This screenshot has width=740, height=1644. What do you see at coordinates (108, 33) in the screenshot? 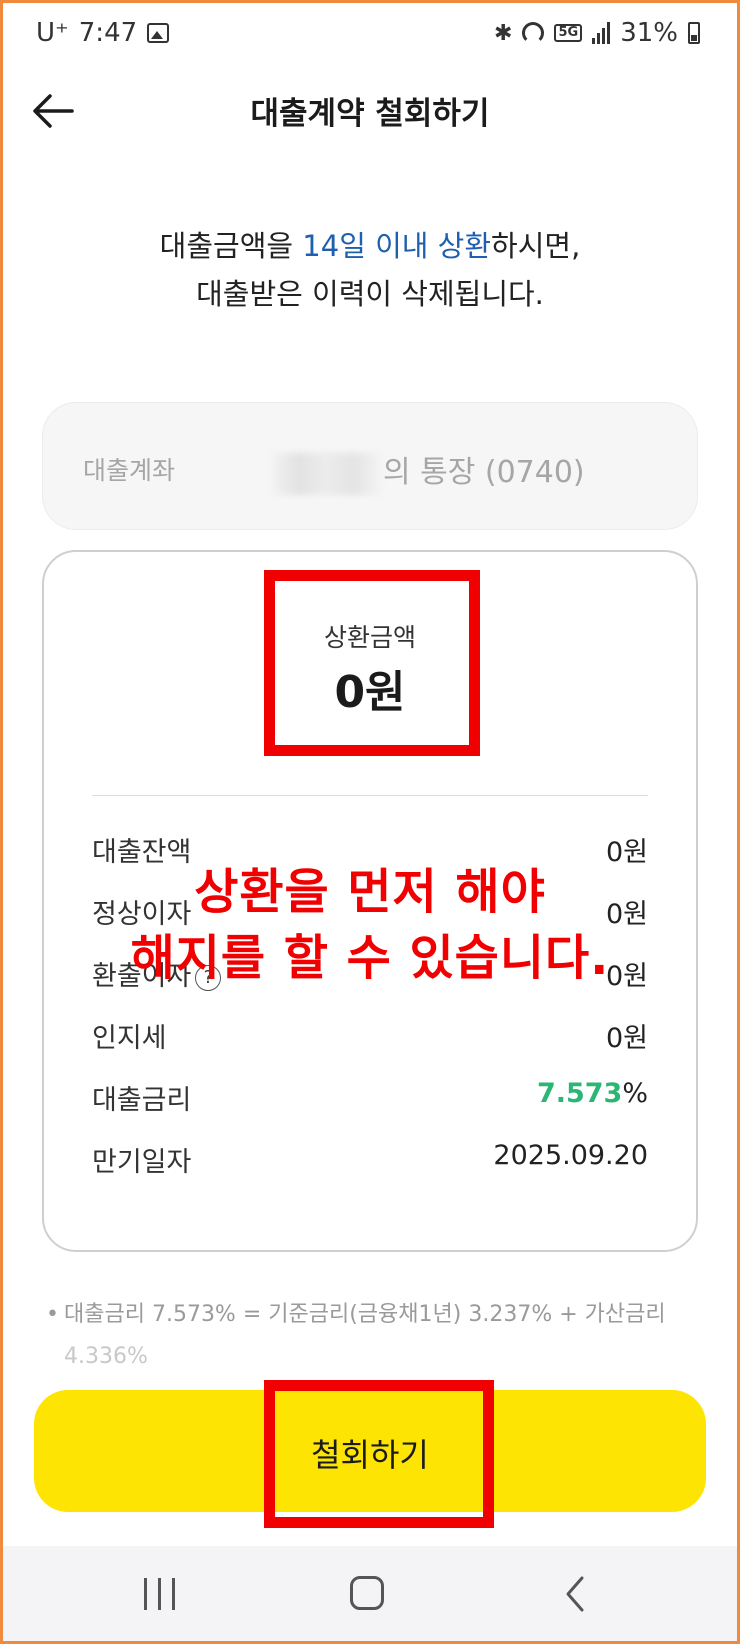
I see `clock: 7:47` at bounding box center [108, 33].